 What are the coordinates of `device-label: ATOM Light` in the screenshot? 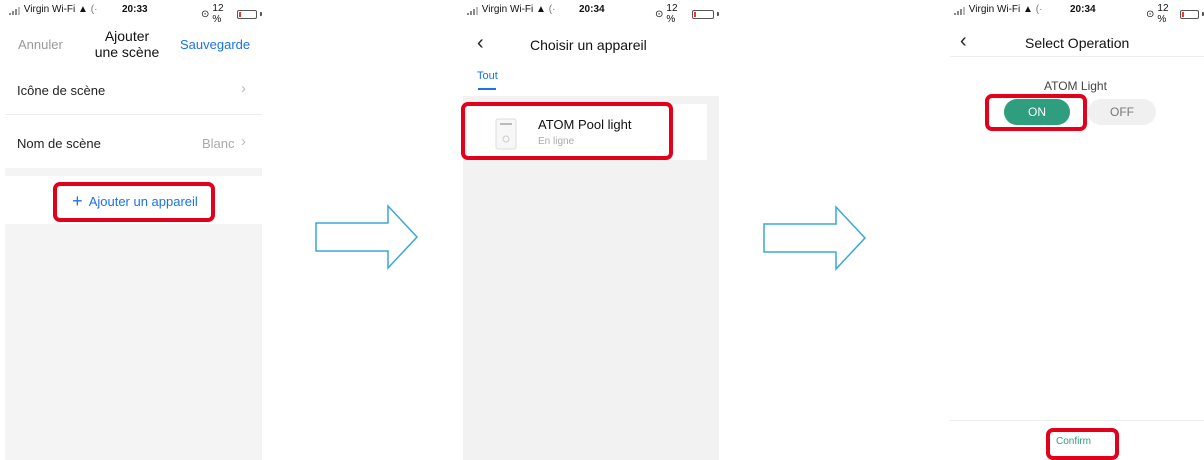 It's located at (1075, 86).